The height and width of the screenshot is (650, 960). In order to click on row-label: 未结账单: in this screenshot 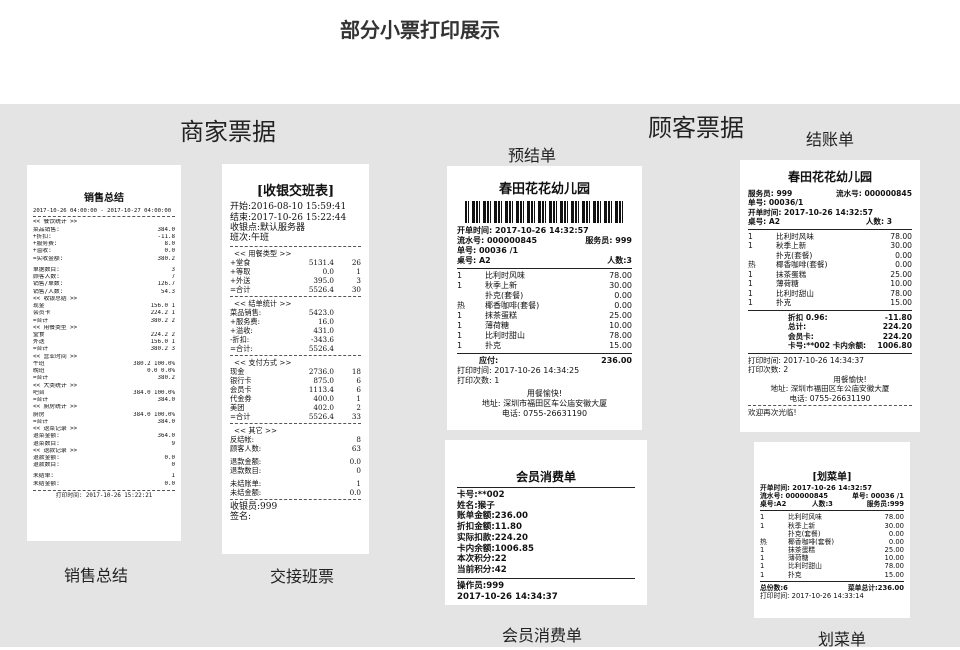, I will do `click(246, 483)`.